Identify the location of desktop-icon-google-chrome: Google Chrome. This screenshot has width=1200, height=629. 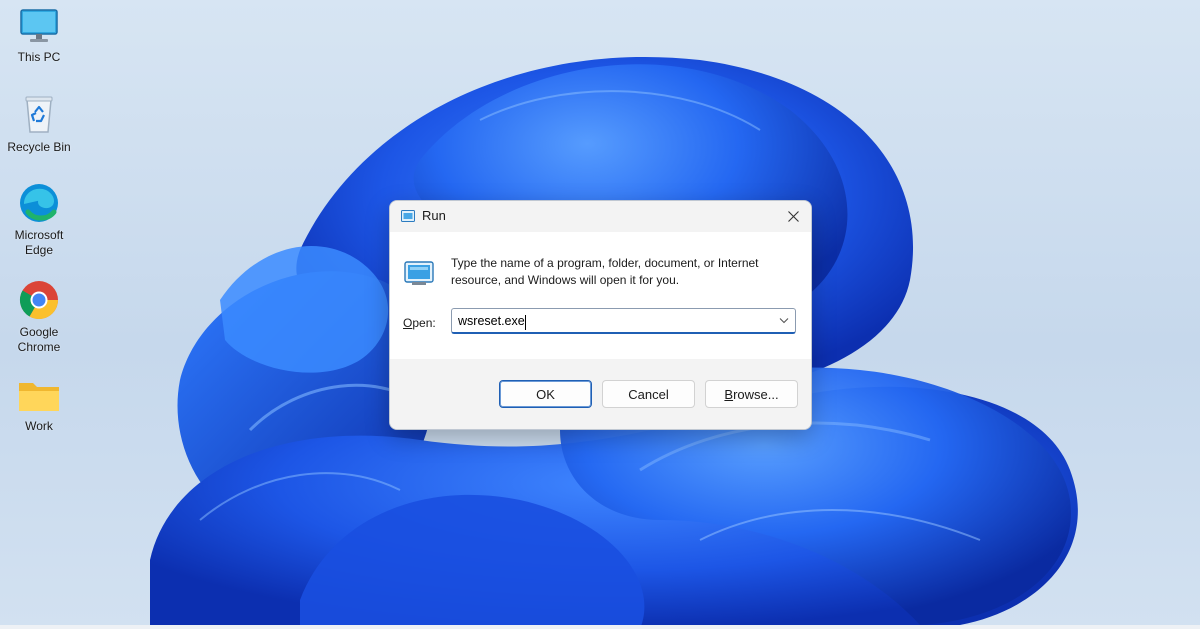
(39, 317).